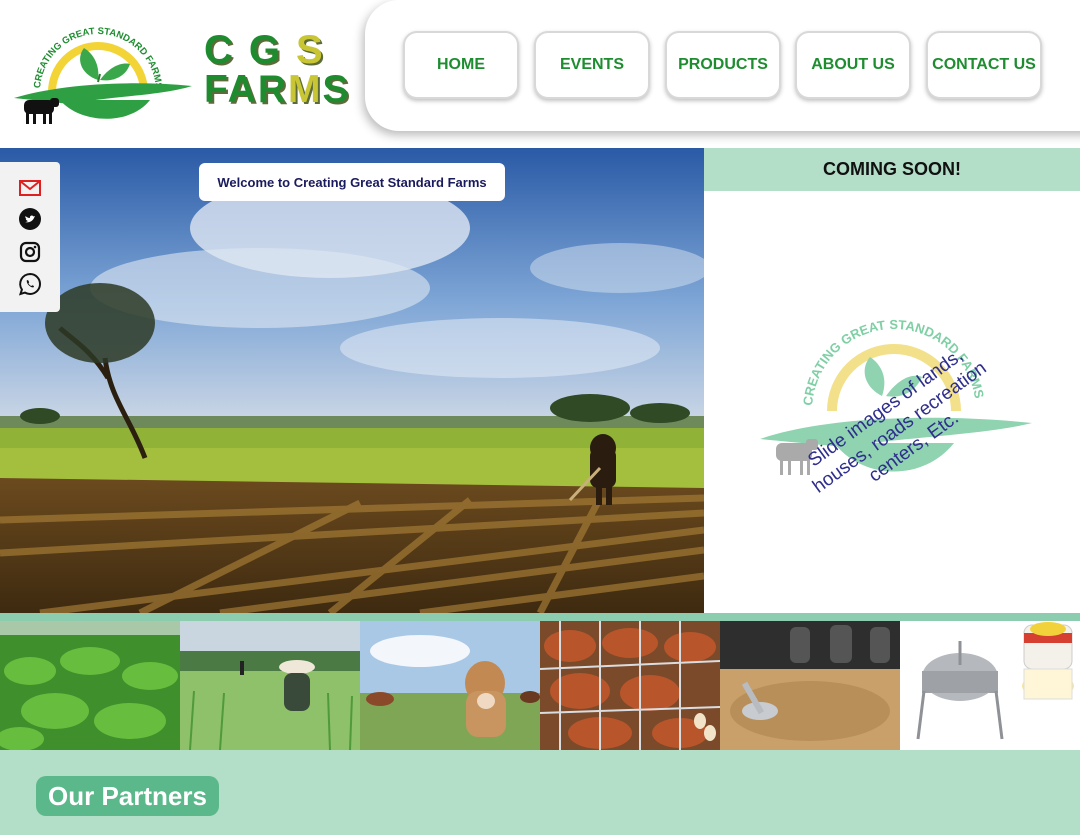 This screenshot has width=1080, height=835. Describe the element at coordinates (102, 71) in the screenshot. I see `cgs-logo: CREATING GREAT STANDARD FARMS` at that location.